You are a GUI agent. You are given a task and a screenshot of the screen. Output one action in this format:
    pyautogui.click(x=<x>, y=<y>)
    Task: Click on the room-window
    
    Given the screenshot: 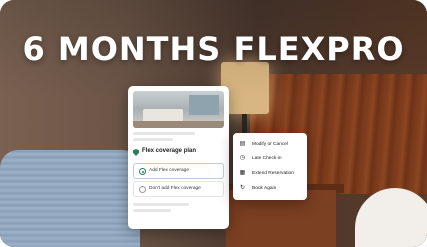 What is the action you would take?
    pyautogui.click(x=204, y=105)
    